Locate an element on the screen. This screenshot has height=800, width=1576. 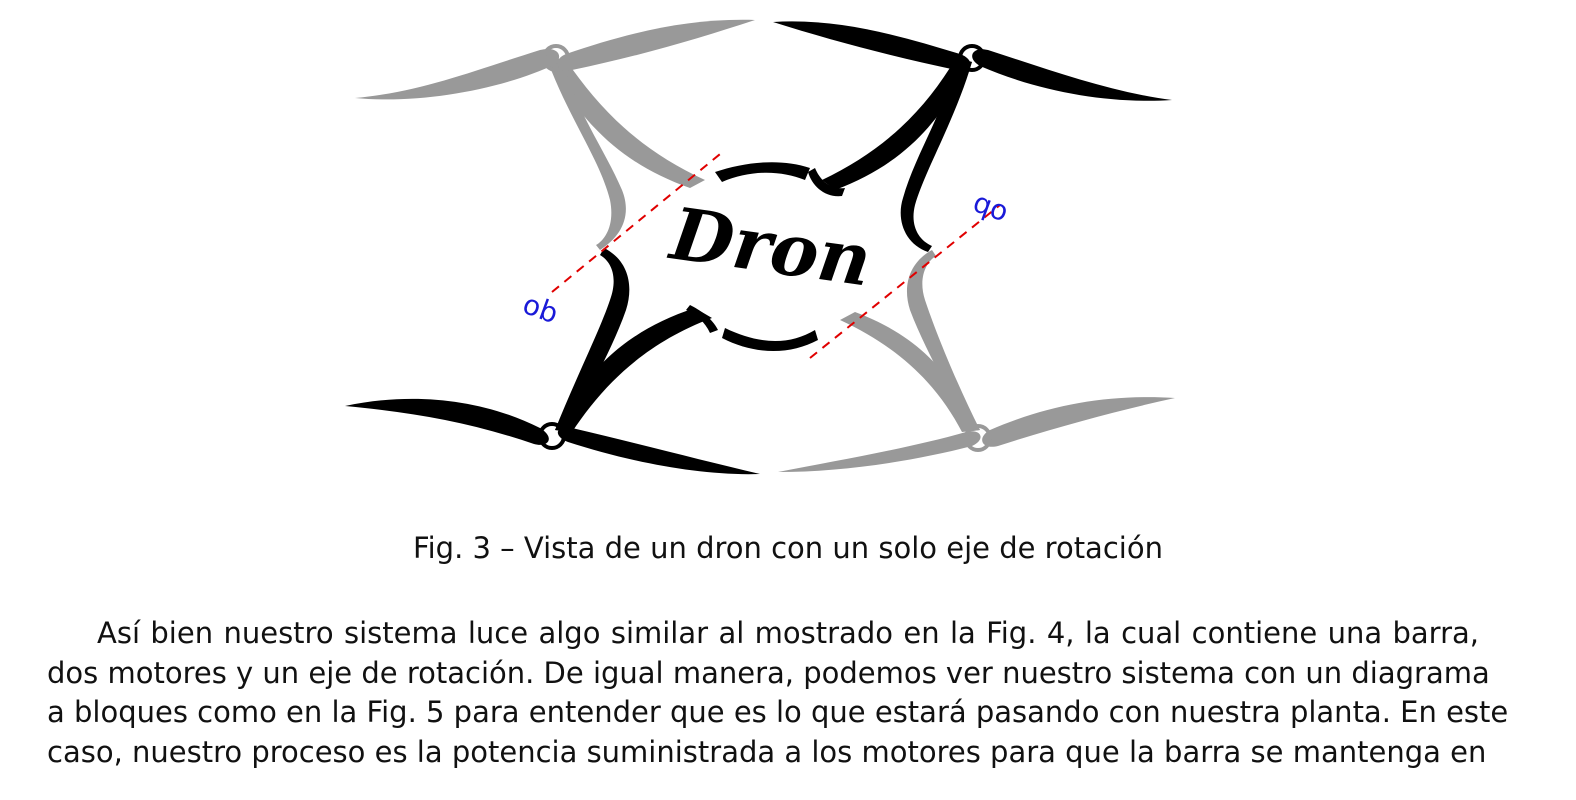
drone-label: Dron is located at coordinates (770, 246).